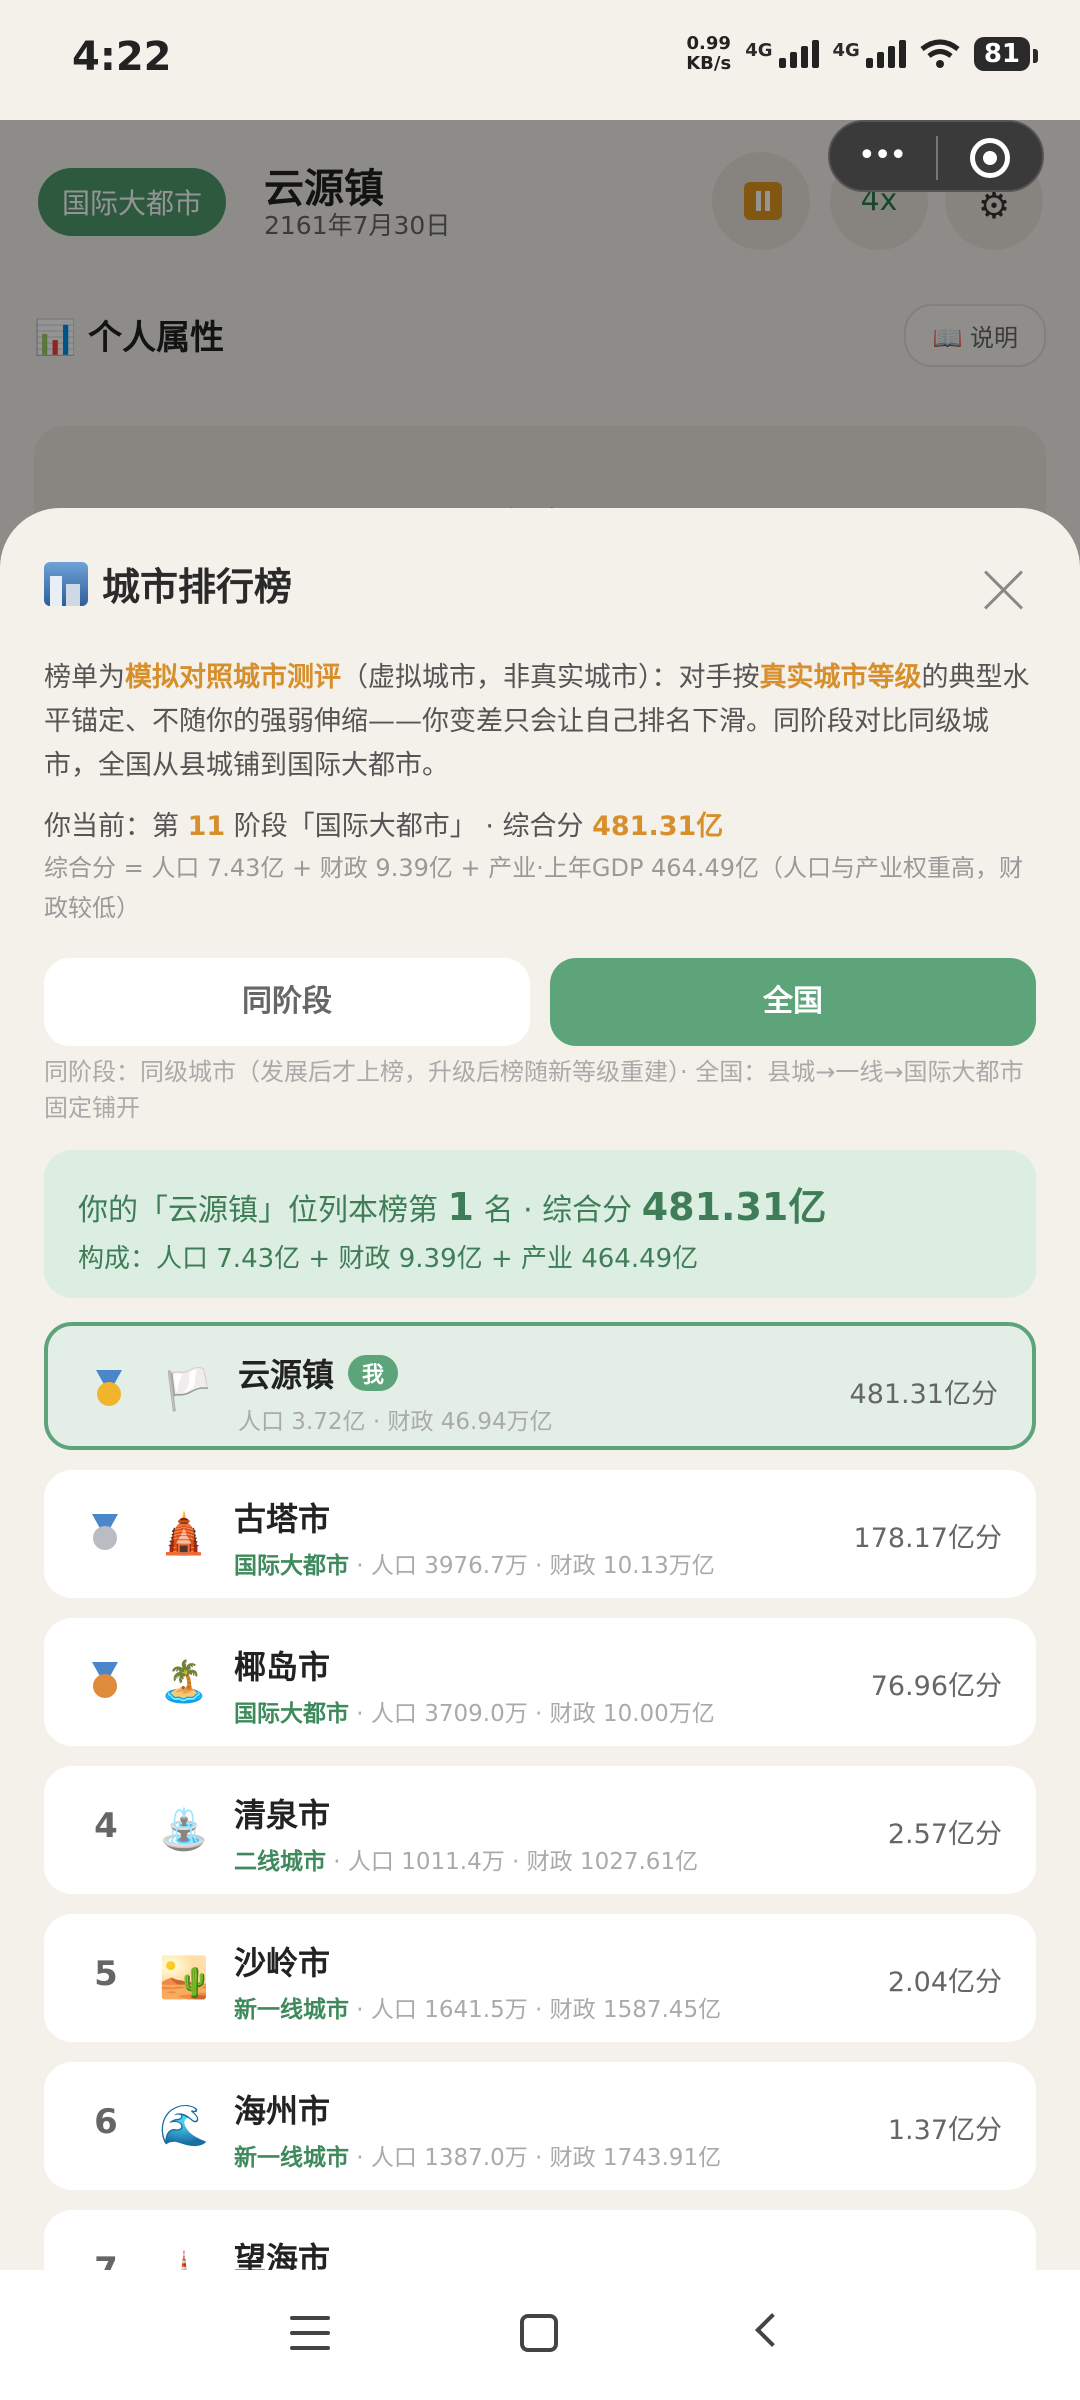 Image resolution: width=1080 pixels, height=2400 pixels. I want to click on home-icon, so click(539, 2333).